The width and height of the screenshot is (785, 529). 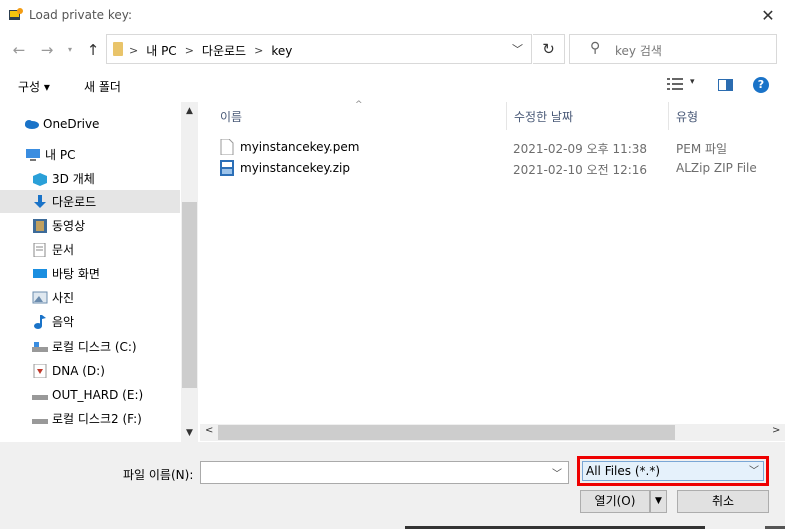 I want to click on scroll-up-icon: ▲, so click(x=189, y=111).